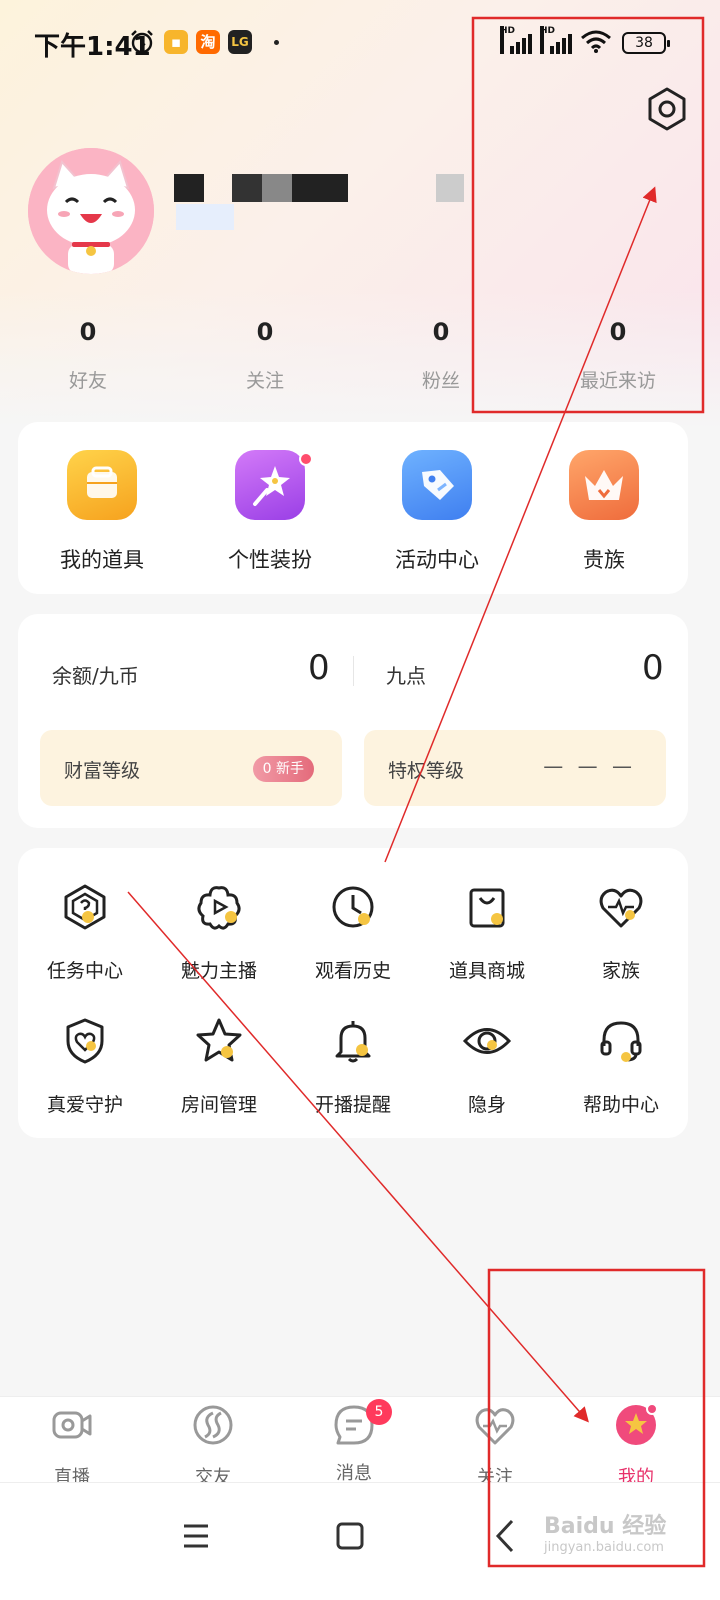 The image size is (720, 1600). I want to click on balance-label: 余额/九币, so click(95, 674).